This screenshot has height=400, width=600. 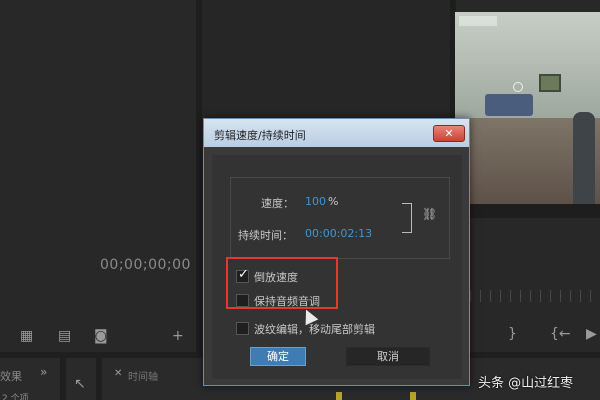 What do you see at coordinates (101, 336) in the screenshot?
I see `camera-icon: ◙` at bounding box center [101, 336].